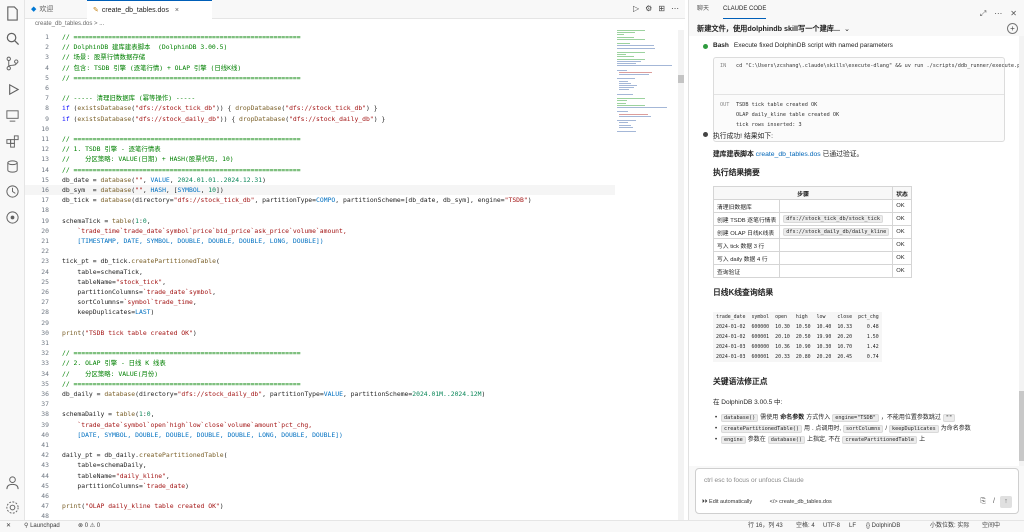 Image resolution: width=1024 pixels, height=532 pixels. Describe the element at coordinates (648, 9) in the screenshot. I see `dolphindb-config-icon: ⚙` at that location.